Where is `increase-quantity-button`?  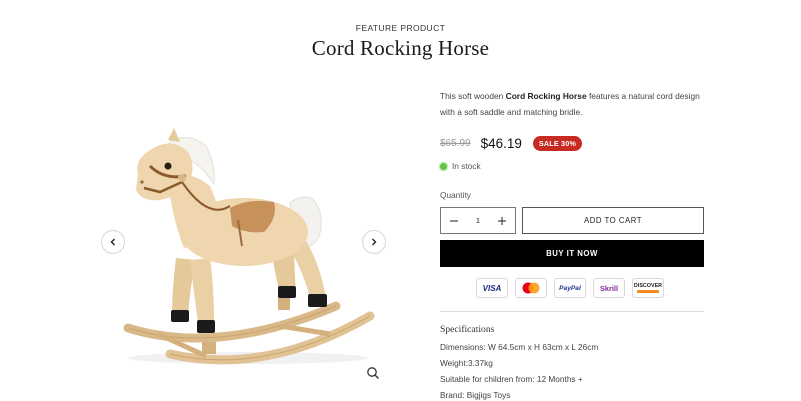 increase-quantity-button is located at coordinates (502, 221).